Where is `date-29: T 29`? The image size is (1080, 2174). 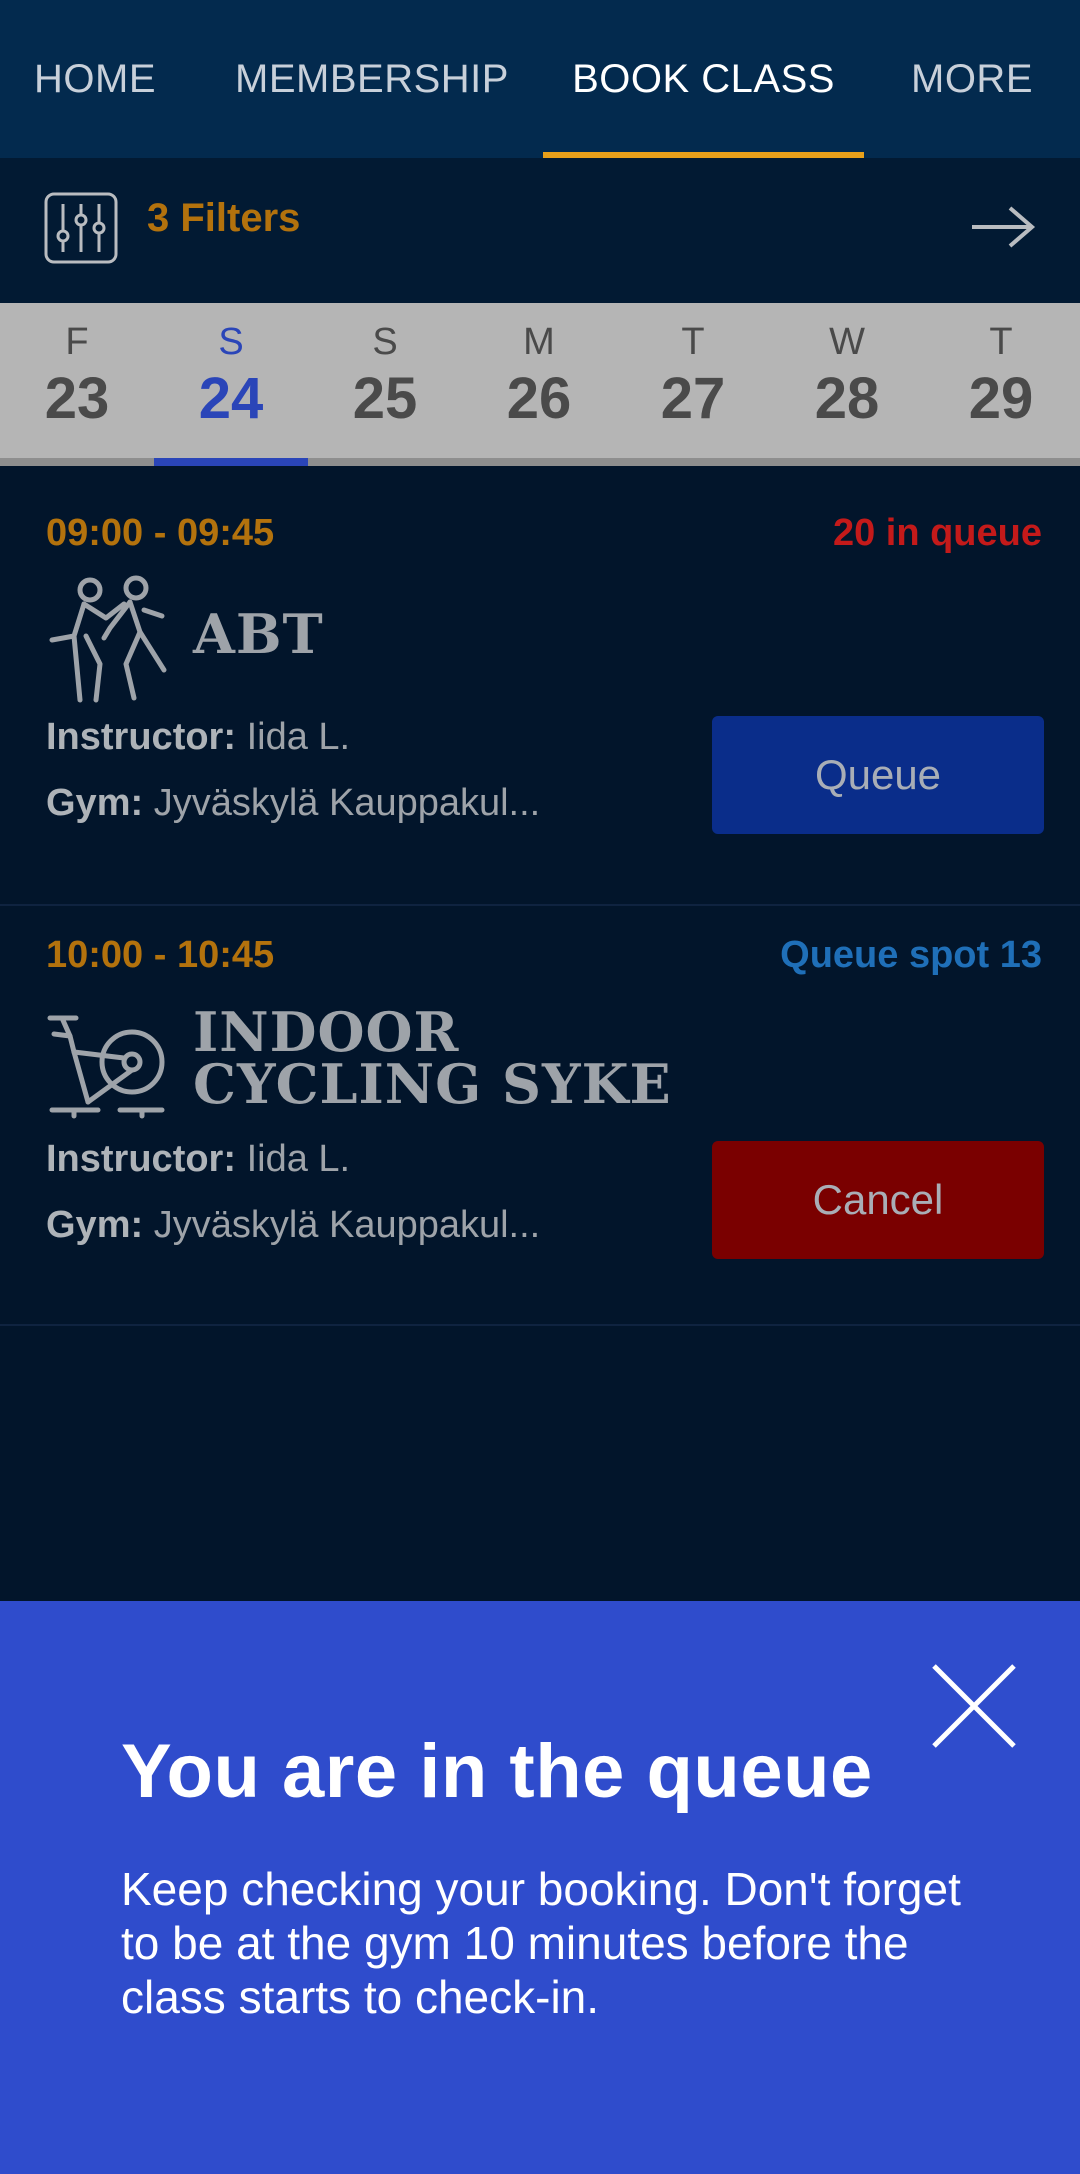 date-29: T 29 is located at coordinates (1001, 380).